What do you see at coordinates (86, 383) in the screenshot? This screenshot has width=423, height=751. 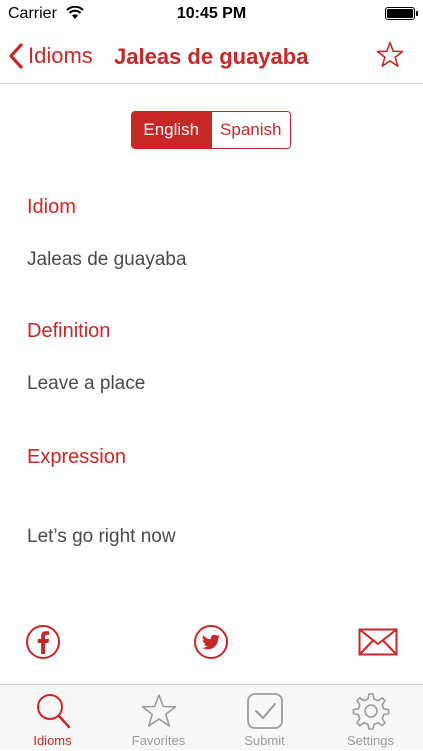 I see `definition-text: Leave a place` at bounding box center [86, 383].